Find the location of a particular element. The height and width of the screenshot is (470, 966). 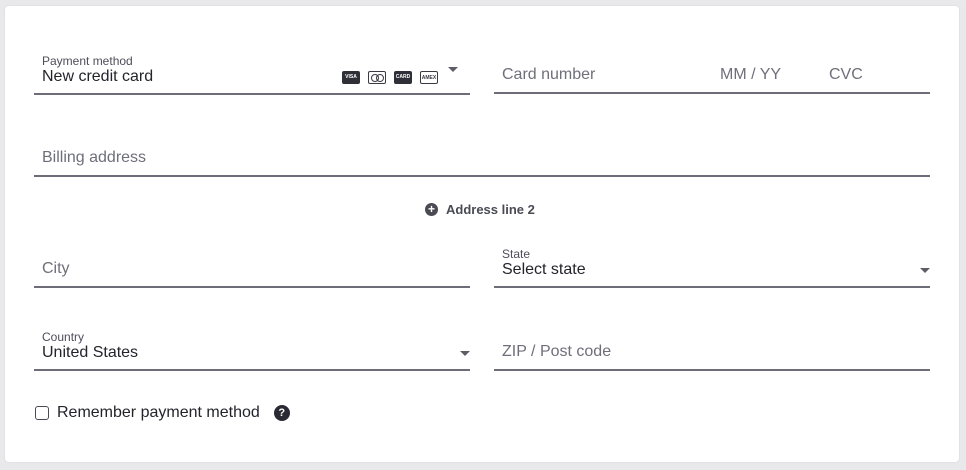

state-value: Select state is located at coordinates (544, 269).